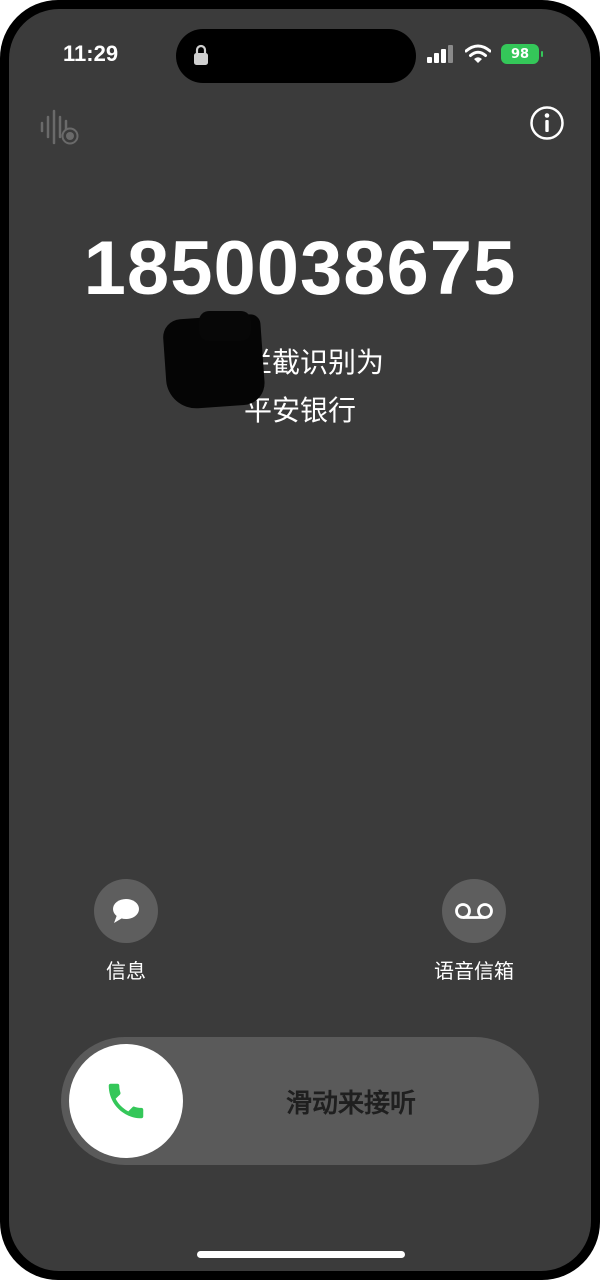 Image resolution: width=600 pixels, height=1280 pixels. I want to click on slide-to-answer-label: 滑动来接听, so click(350, 1104).